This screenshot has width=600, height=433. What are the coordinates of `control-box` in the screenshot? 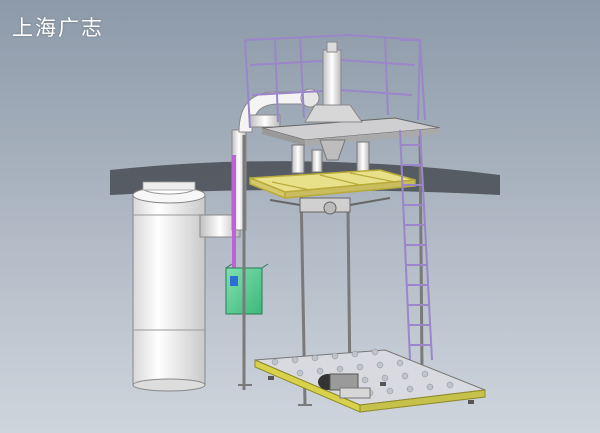 It's located at (247, 289).